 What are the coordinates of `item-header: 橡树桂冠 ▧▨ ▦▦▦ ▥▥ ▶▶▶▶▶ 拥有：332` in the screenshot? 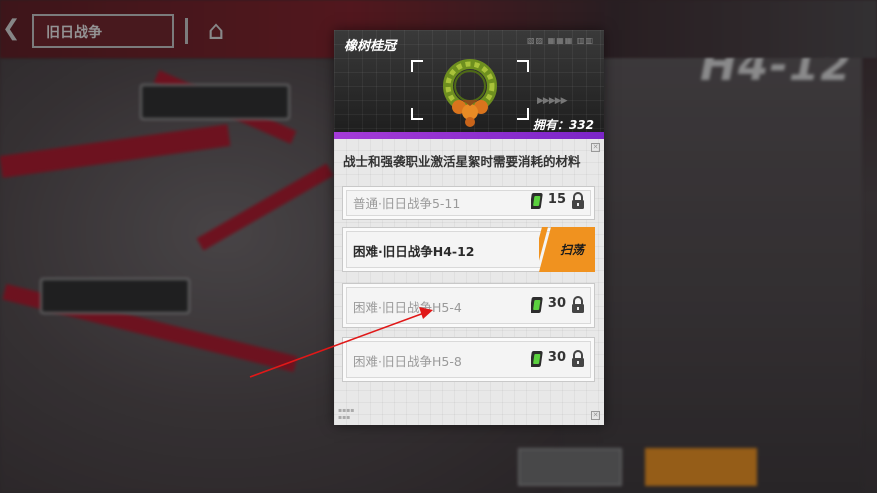 It's located at (469, 82).